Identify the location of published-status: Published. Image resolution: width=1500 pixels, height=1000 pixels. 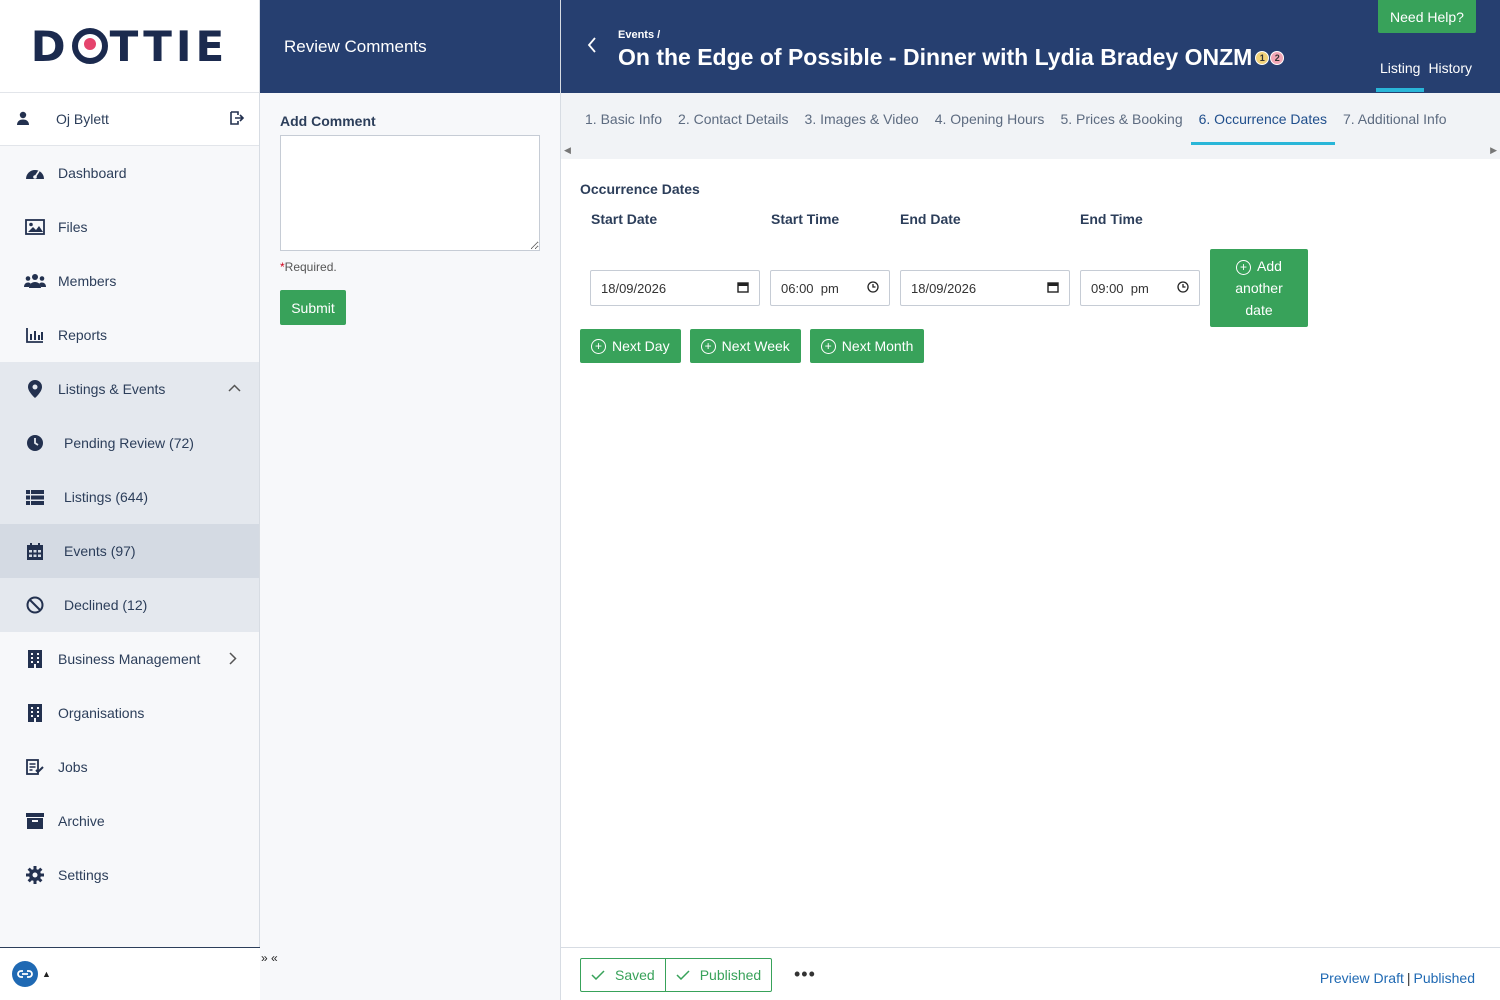
(718, 975).